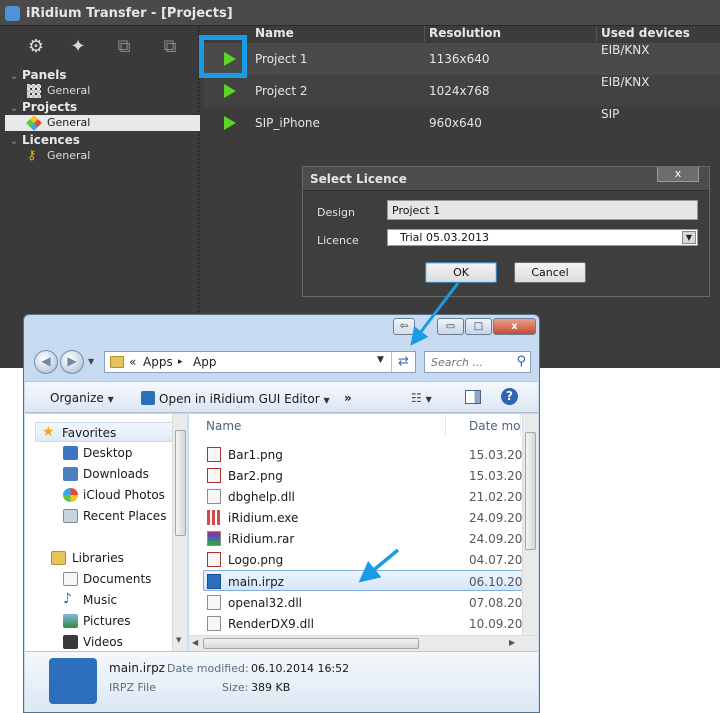 The width and height of the screenshot is (720, 713). What do you see at coordinates (403, 362) in the screenshot?
I see `refresh-icon: ⇄` at bounding box center [403, 362].